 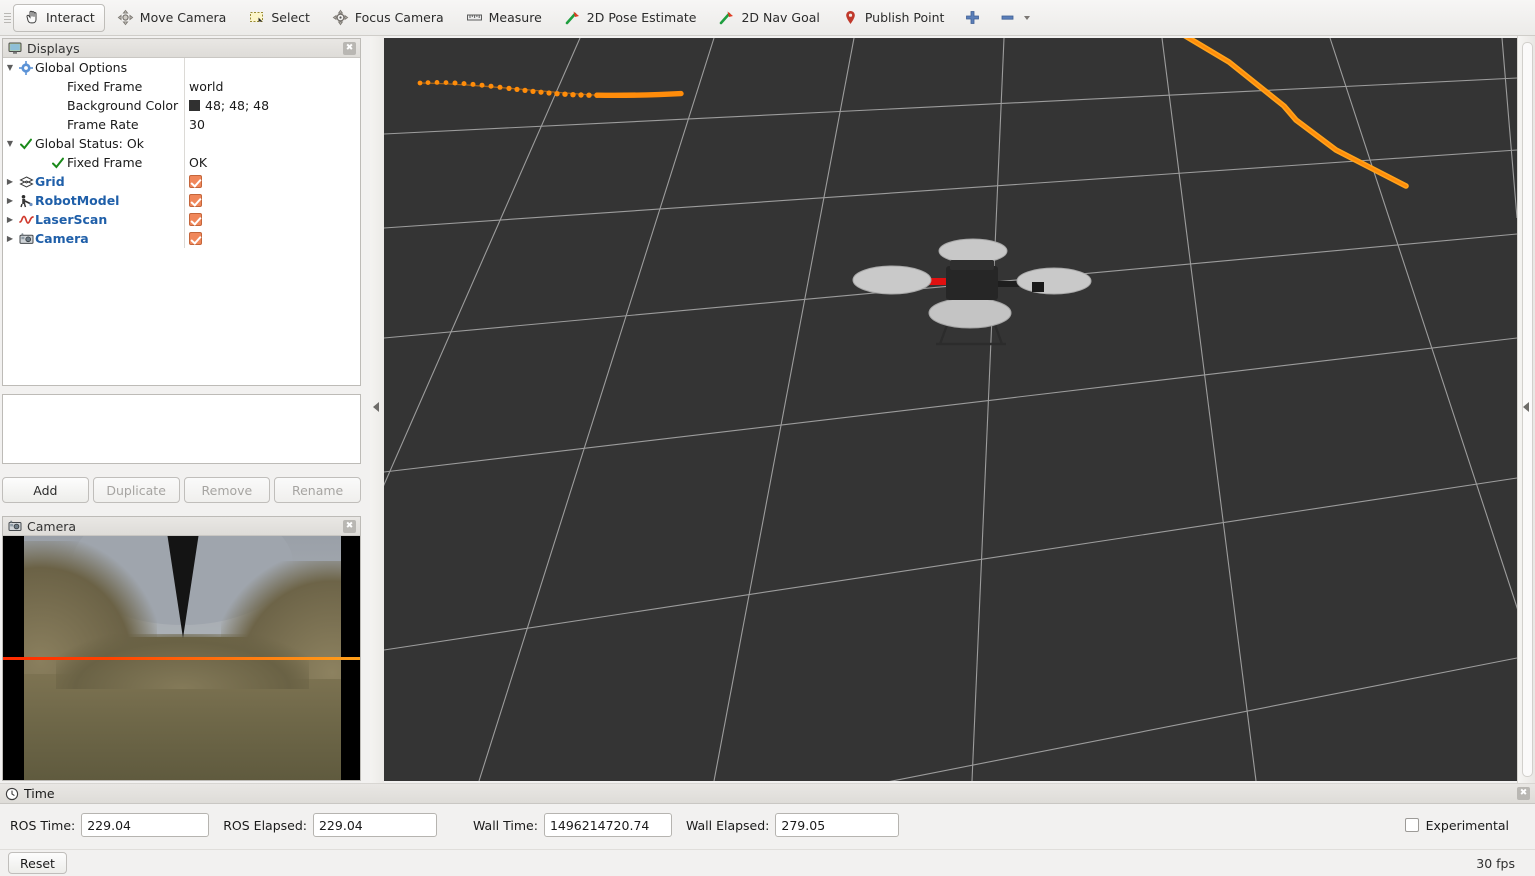 What do you see at coordinates (93, 105) in the screenshot?
I see `display-row-name-cell: Background Color` at bounding box center [93, 105].